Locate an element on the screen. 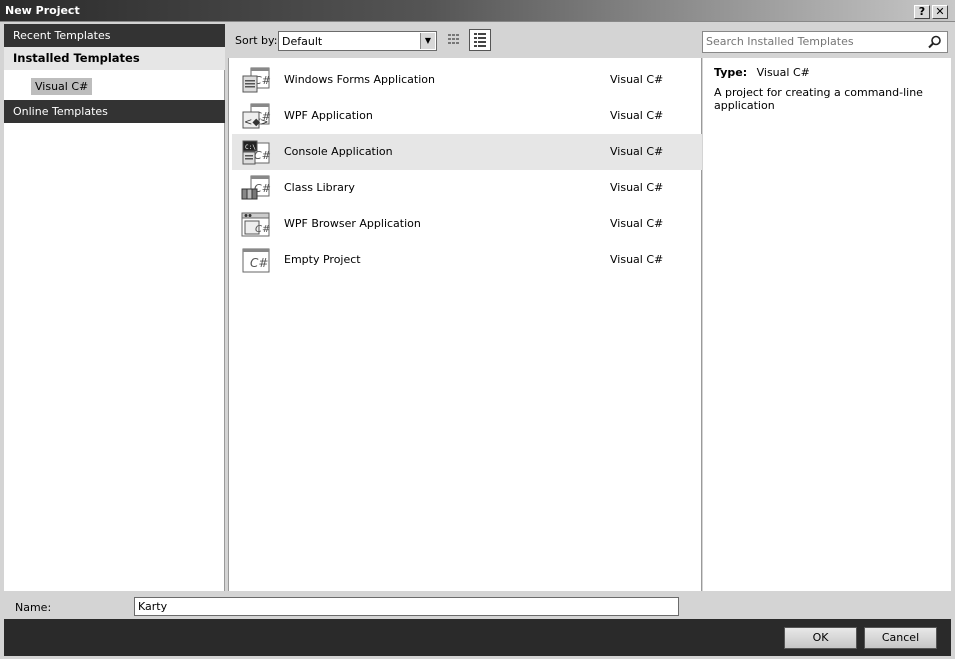  template-name: Windows Forms Application is located at coordinates (359, 79).